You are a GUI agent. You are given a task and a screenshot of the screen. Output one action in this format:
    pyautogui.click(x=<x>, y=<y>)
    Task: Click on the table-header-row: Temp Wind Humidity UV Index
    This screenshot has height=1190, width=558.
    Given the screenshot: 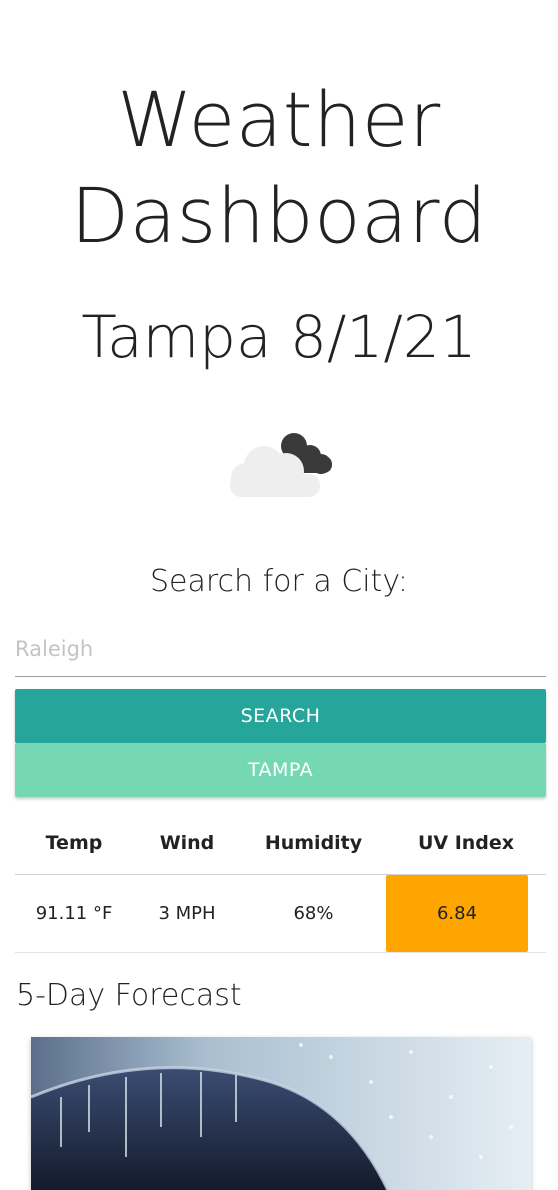 What is the action you would take?
    pyautogui.click(x=280, y=843)
    